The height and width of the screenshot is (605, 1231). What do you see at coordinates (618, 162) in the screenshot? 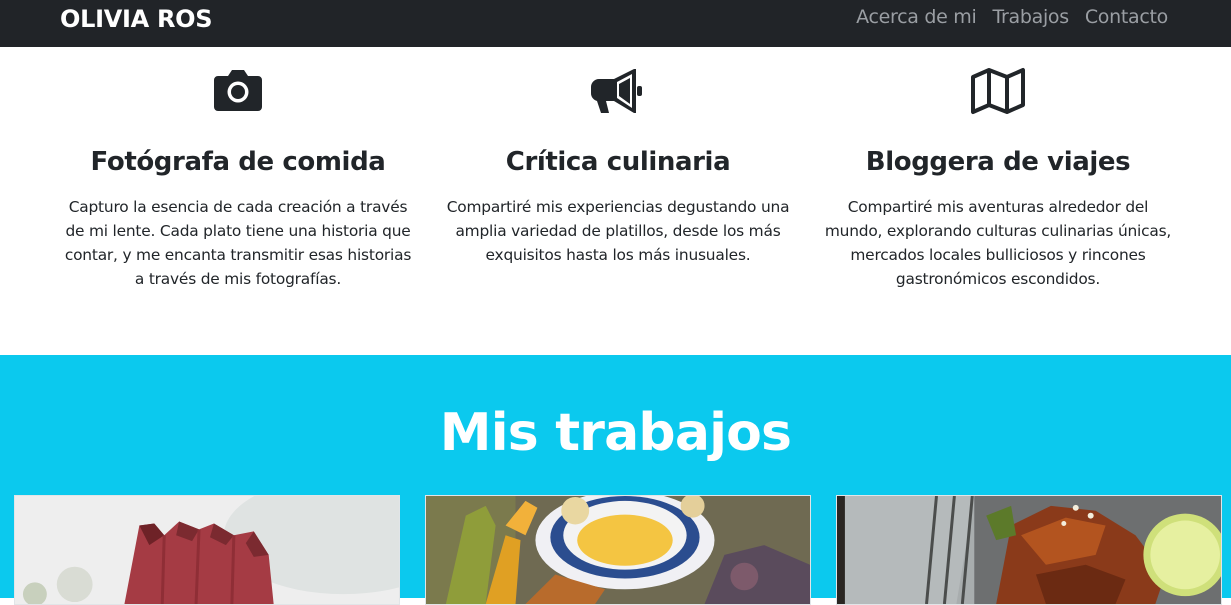
I see `service-title: Crítica culinaria` at bounding box center [618, 162].